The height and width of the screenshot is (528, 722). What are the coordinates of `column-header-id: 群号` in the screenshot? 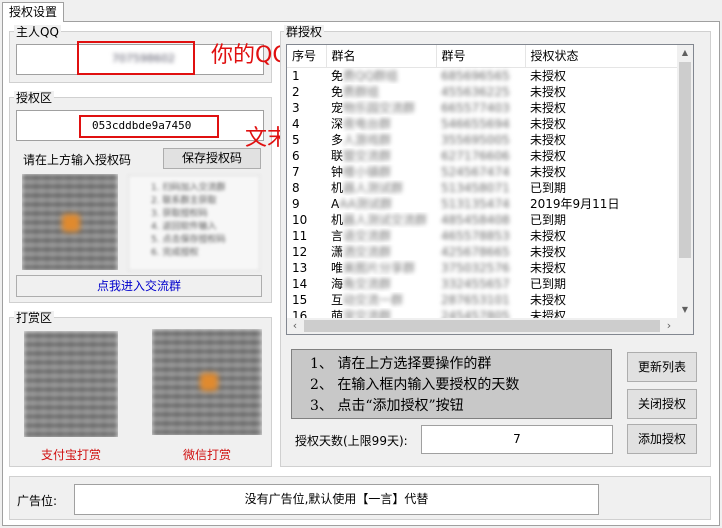 It's located at (481, 56).